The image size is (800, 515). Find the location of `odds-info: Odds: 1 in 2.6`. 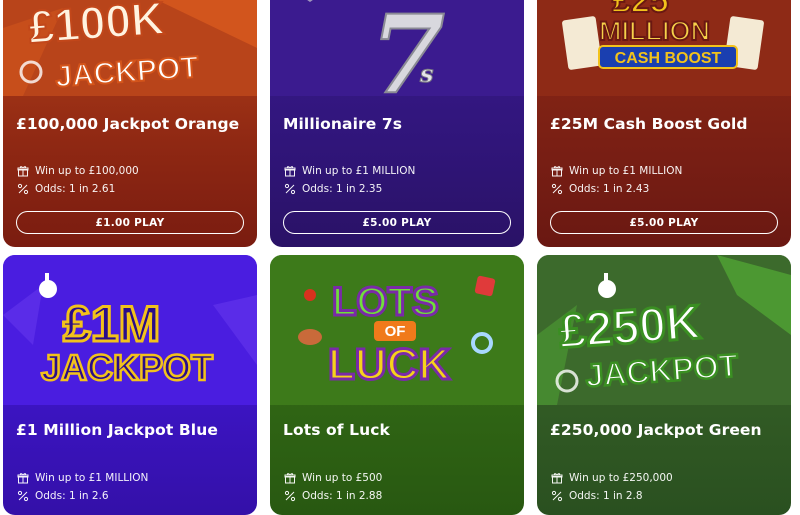

odds-info: Odds: 1 in 2.6 is located at coordinates (63, 496).